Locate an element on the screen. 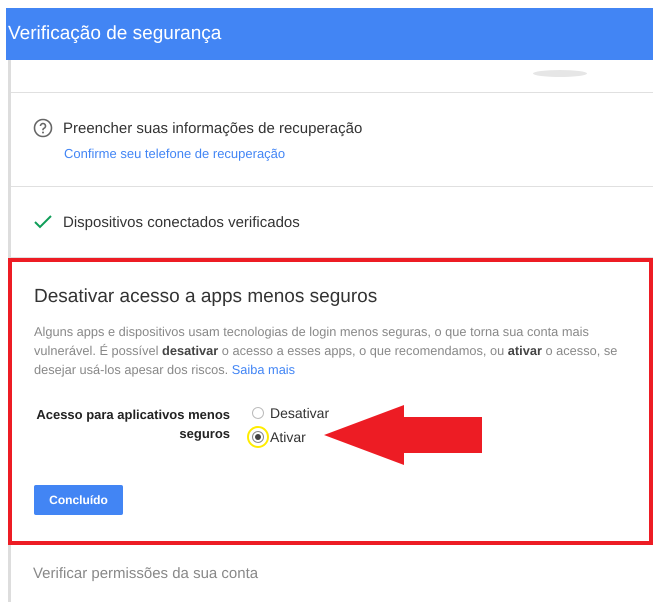  learn-more-link: Saiba mais is located at coordinates (264, 369).